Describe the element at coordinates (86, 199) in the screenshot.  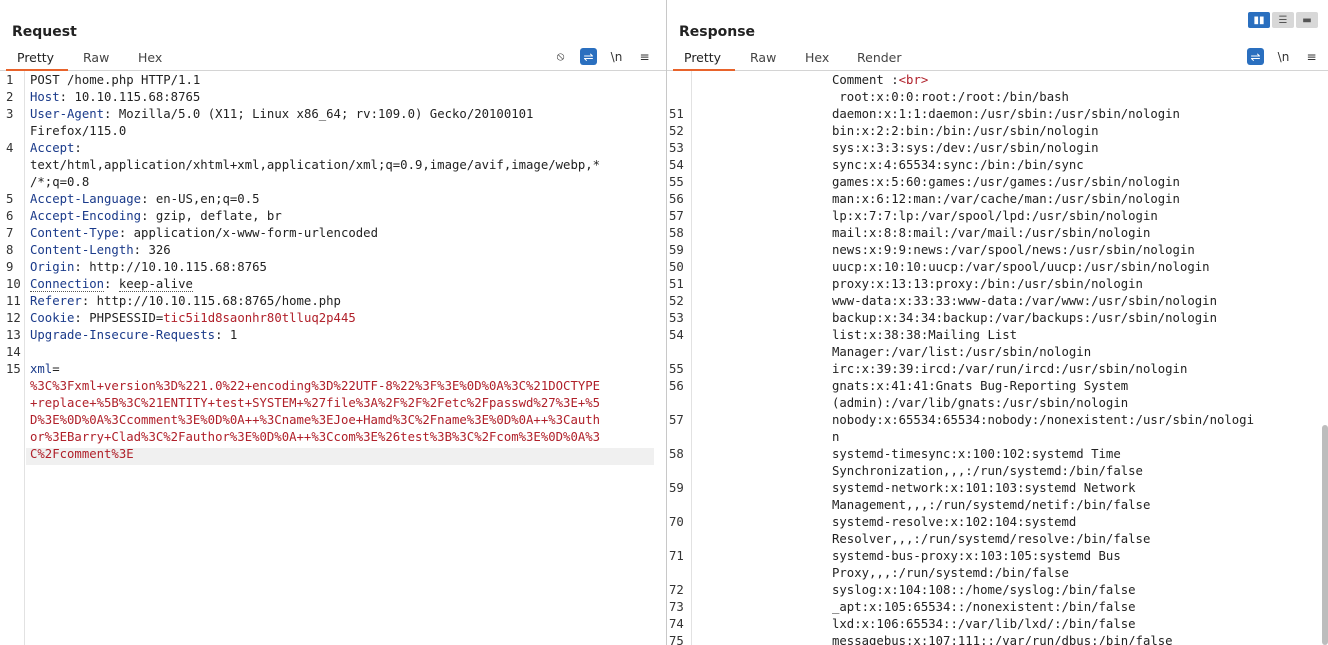
I see `header-name: Accept-Language` at that location.